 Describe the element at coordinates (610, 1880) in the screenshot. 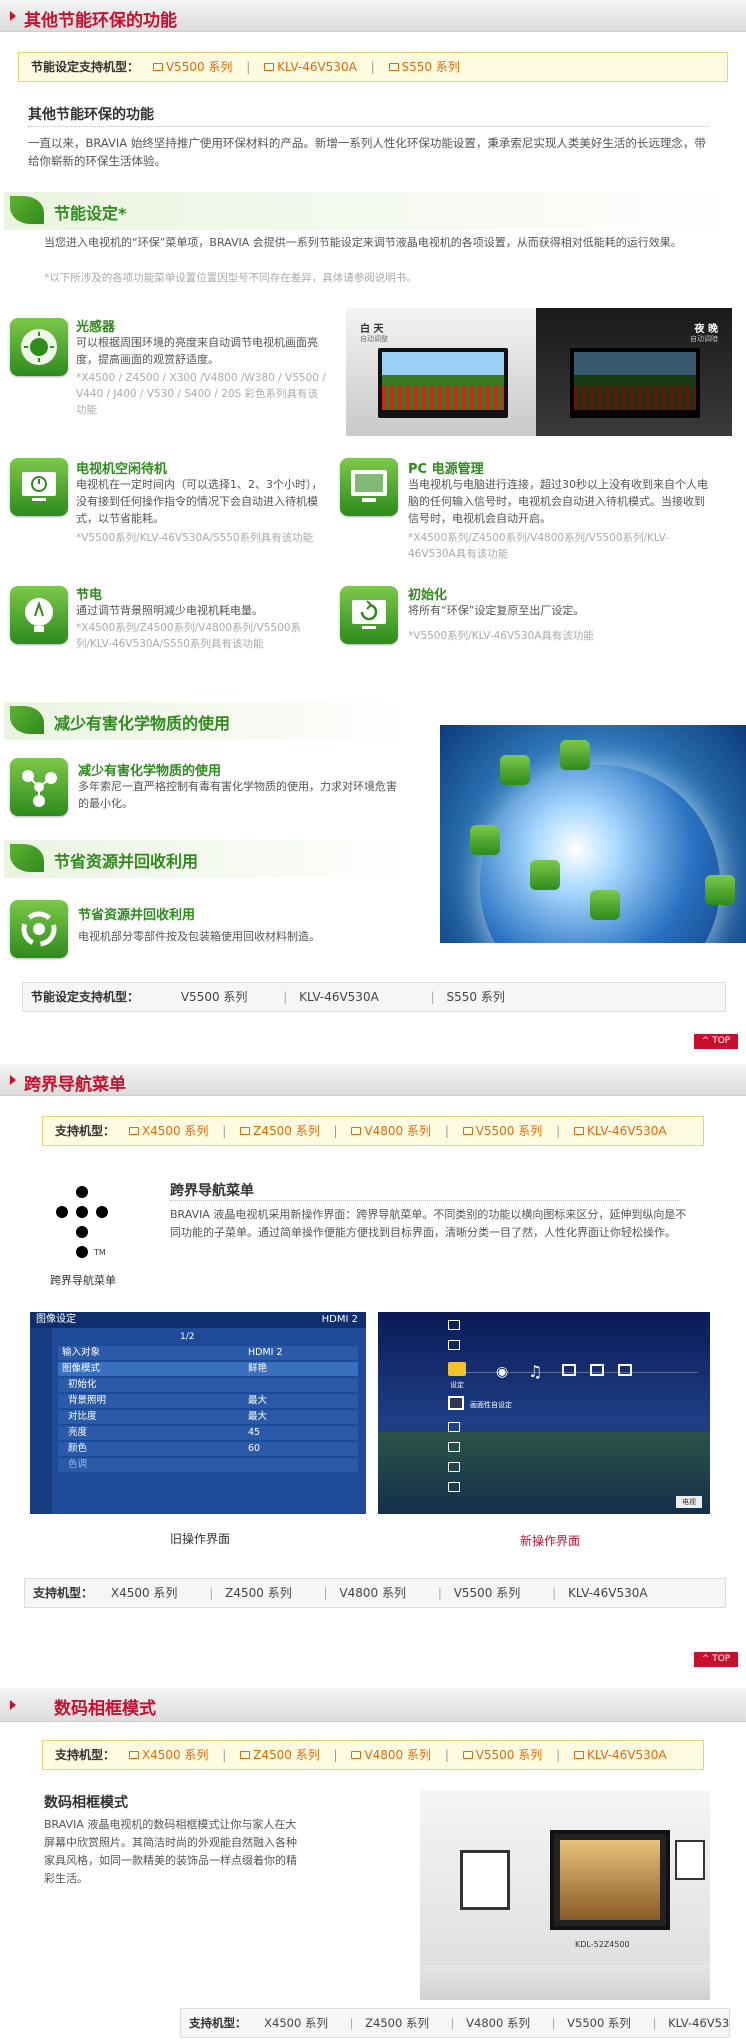

I see `tv-frame` at that location.